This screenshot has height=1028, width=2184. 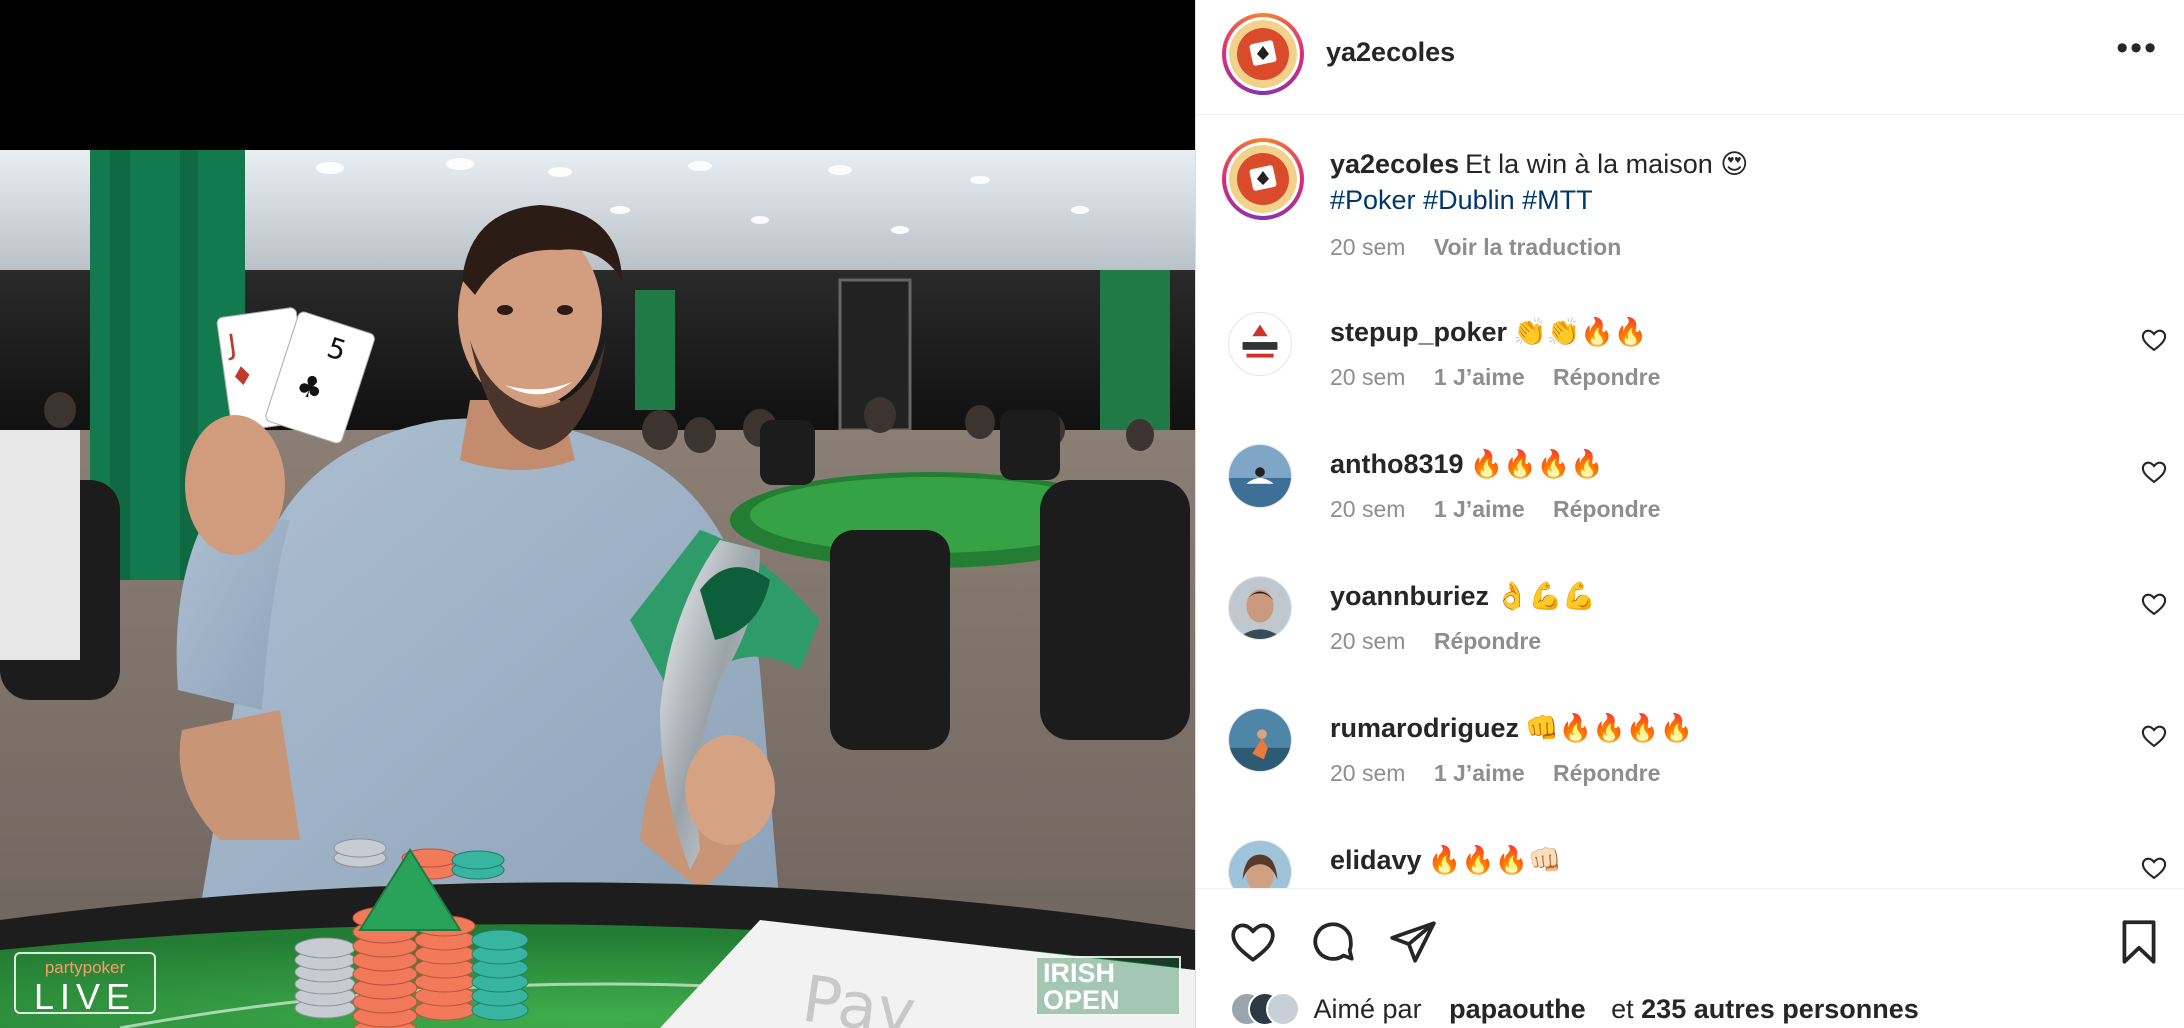 What do you see at coordinates (1469, 200) in the screenshot?
I see `hashtag-dublin: #Dublin` at bounding box center [1469, 200].